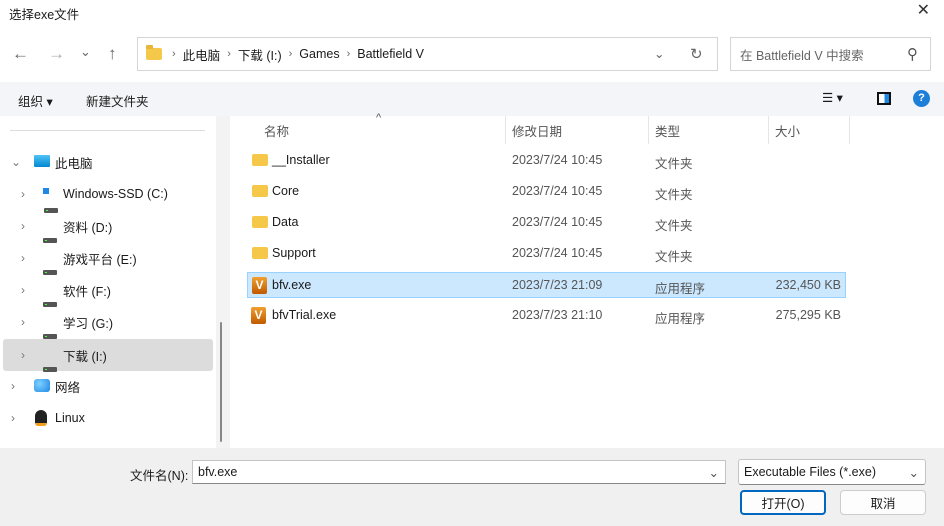 This screenshot has width=944, height=526. I want to click on breadcrumb-this-pc: 此电脑, so click(202, 54).